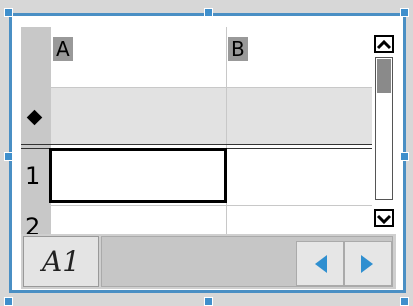 The height and width of the screenshot is (306, 413). I want to click on scroll-thumb, so click(384, 76).